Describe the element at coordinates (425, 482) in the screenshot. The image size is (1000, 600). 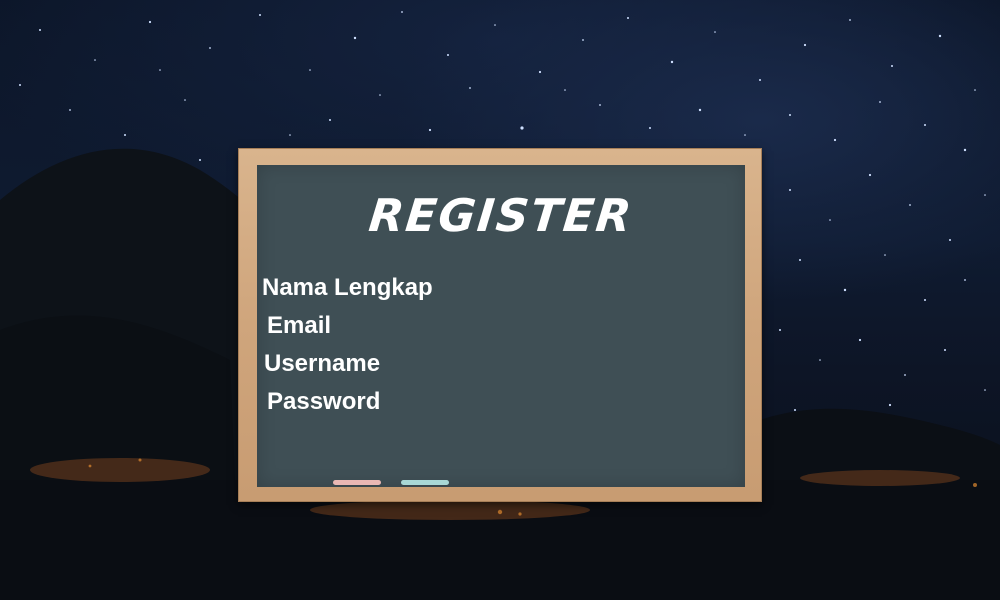
I see `blue-chalk` at that location.